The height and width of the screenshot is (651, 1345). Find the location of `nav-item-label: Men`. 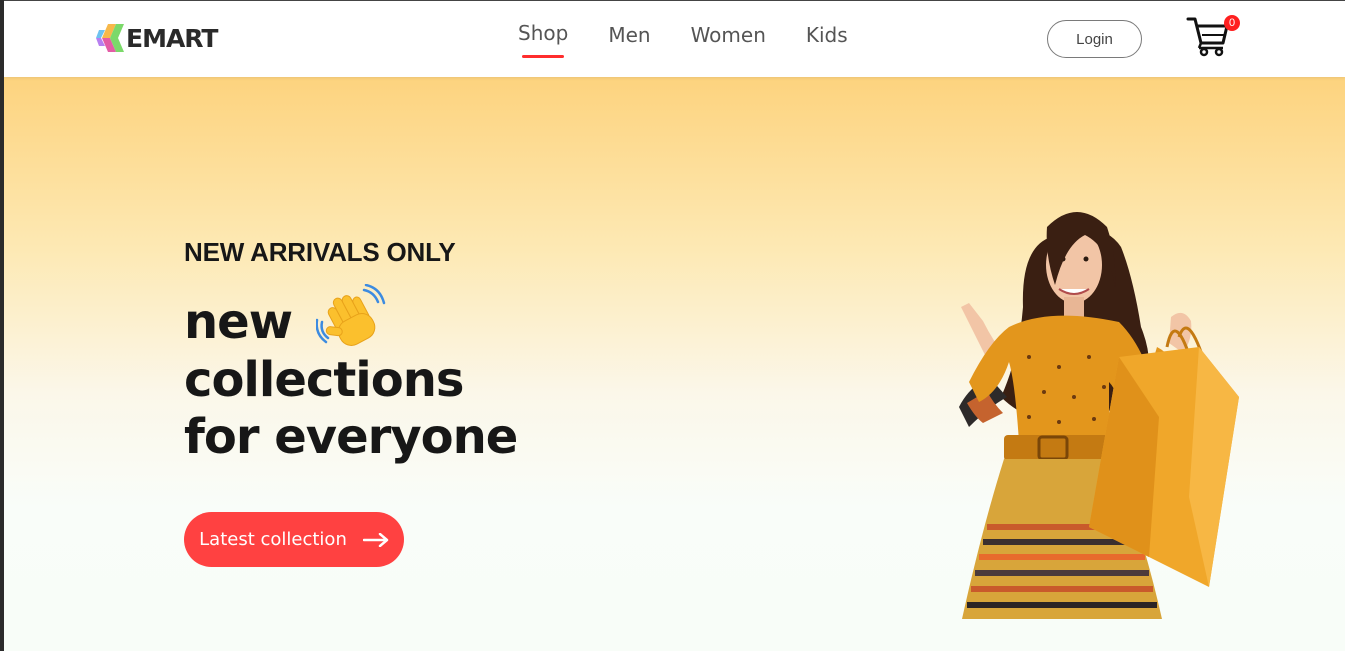

nav-item-label: Men is located at coordinates (629, 35).